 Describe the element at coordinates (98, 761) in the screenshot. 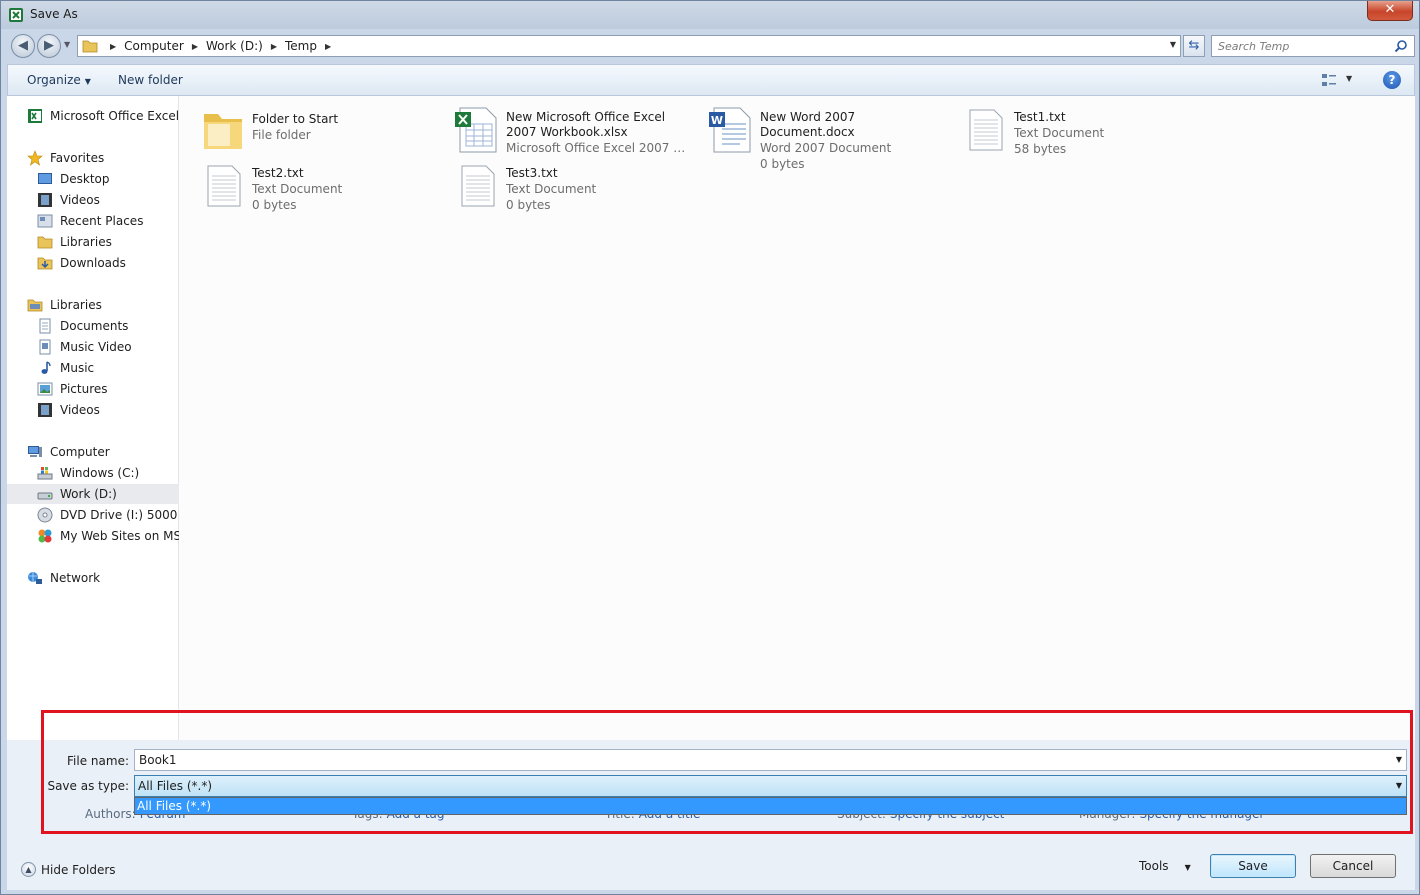

I see `file-name-label: File name:` at that location.